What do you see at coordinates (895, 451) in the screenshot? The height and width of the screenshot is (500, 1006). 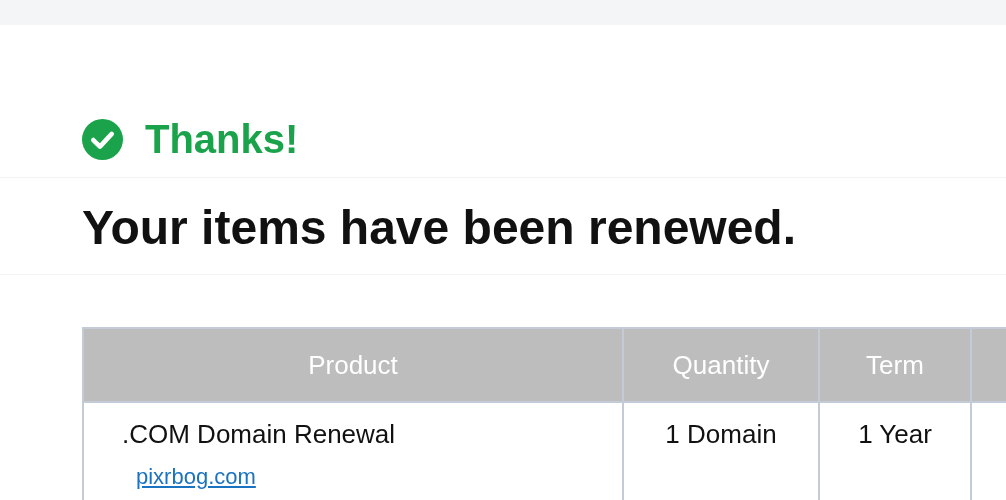 I see `table-cell: 1 Year` at bounding box center [895, 451].